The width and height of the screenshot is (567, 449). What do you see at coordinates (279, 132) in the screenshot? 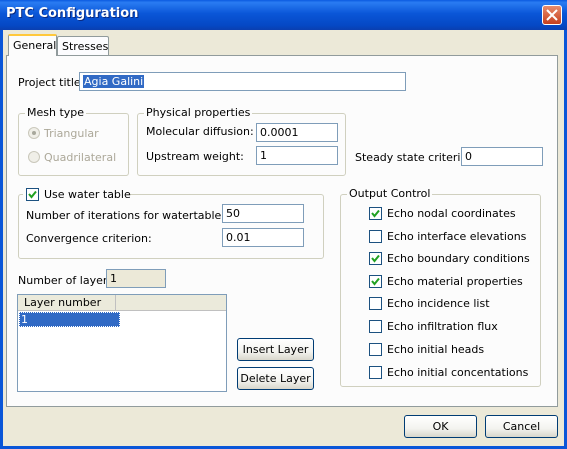
I see `molecular-diffusion-value: 0.0001` at bounding box center [279, 132].